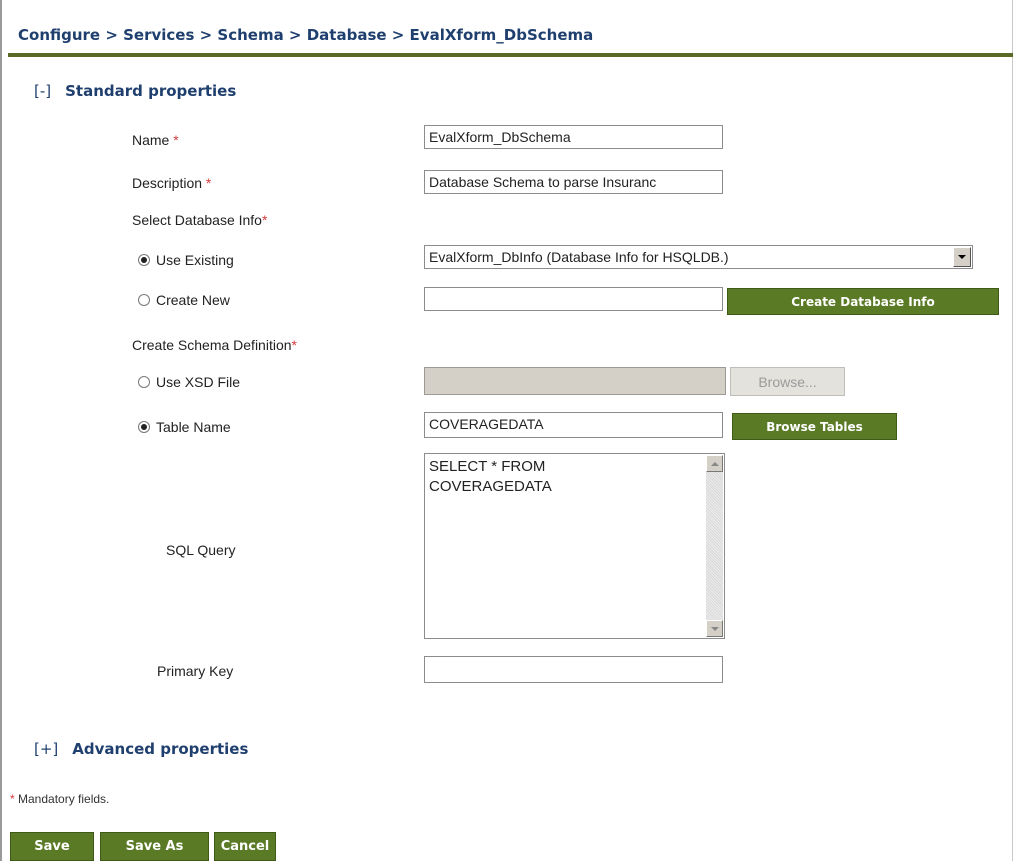  What do you see at coordinates (510, 55) in the screenshot?
I see `title-rule` at bounding box center [510, 55].